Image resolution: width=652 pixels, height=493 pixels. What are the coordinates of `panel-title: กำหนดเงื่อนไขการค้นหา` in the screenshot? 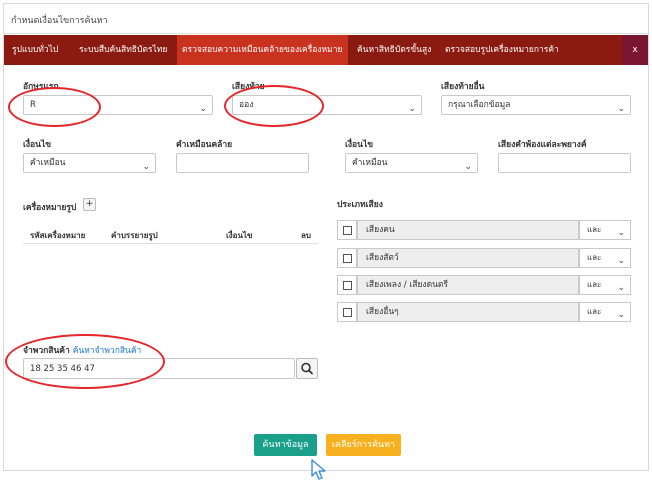 It's located at (326, 19).